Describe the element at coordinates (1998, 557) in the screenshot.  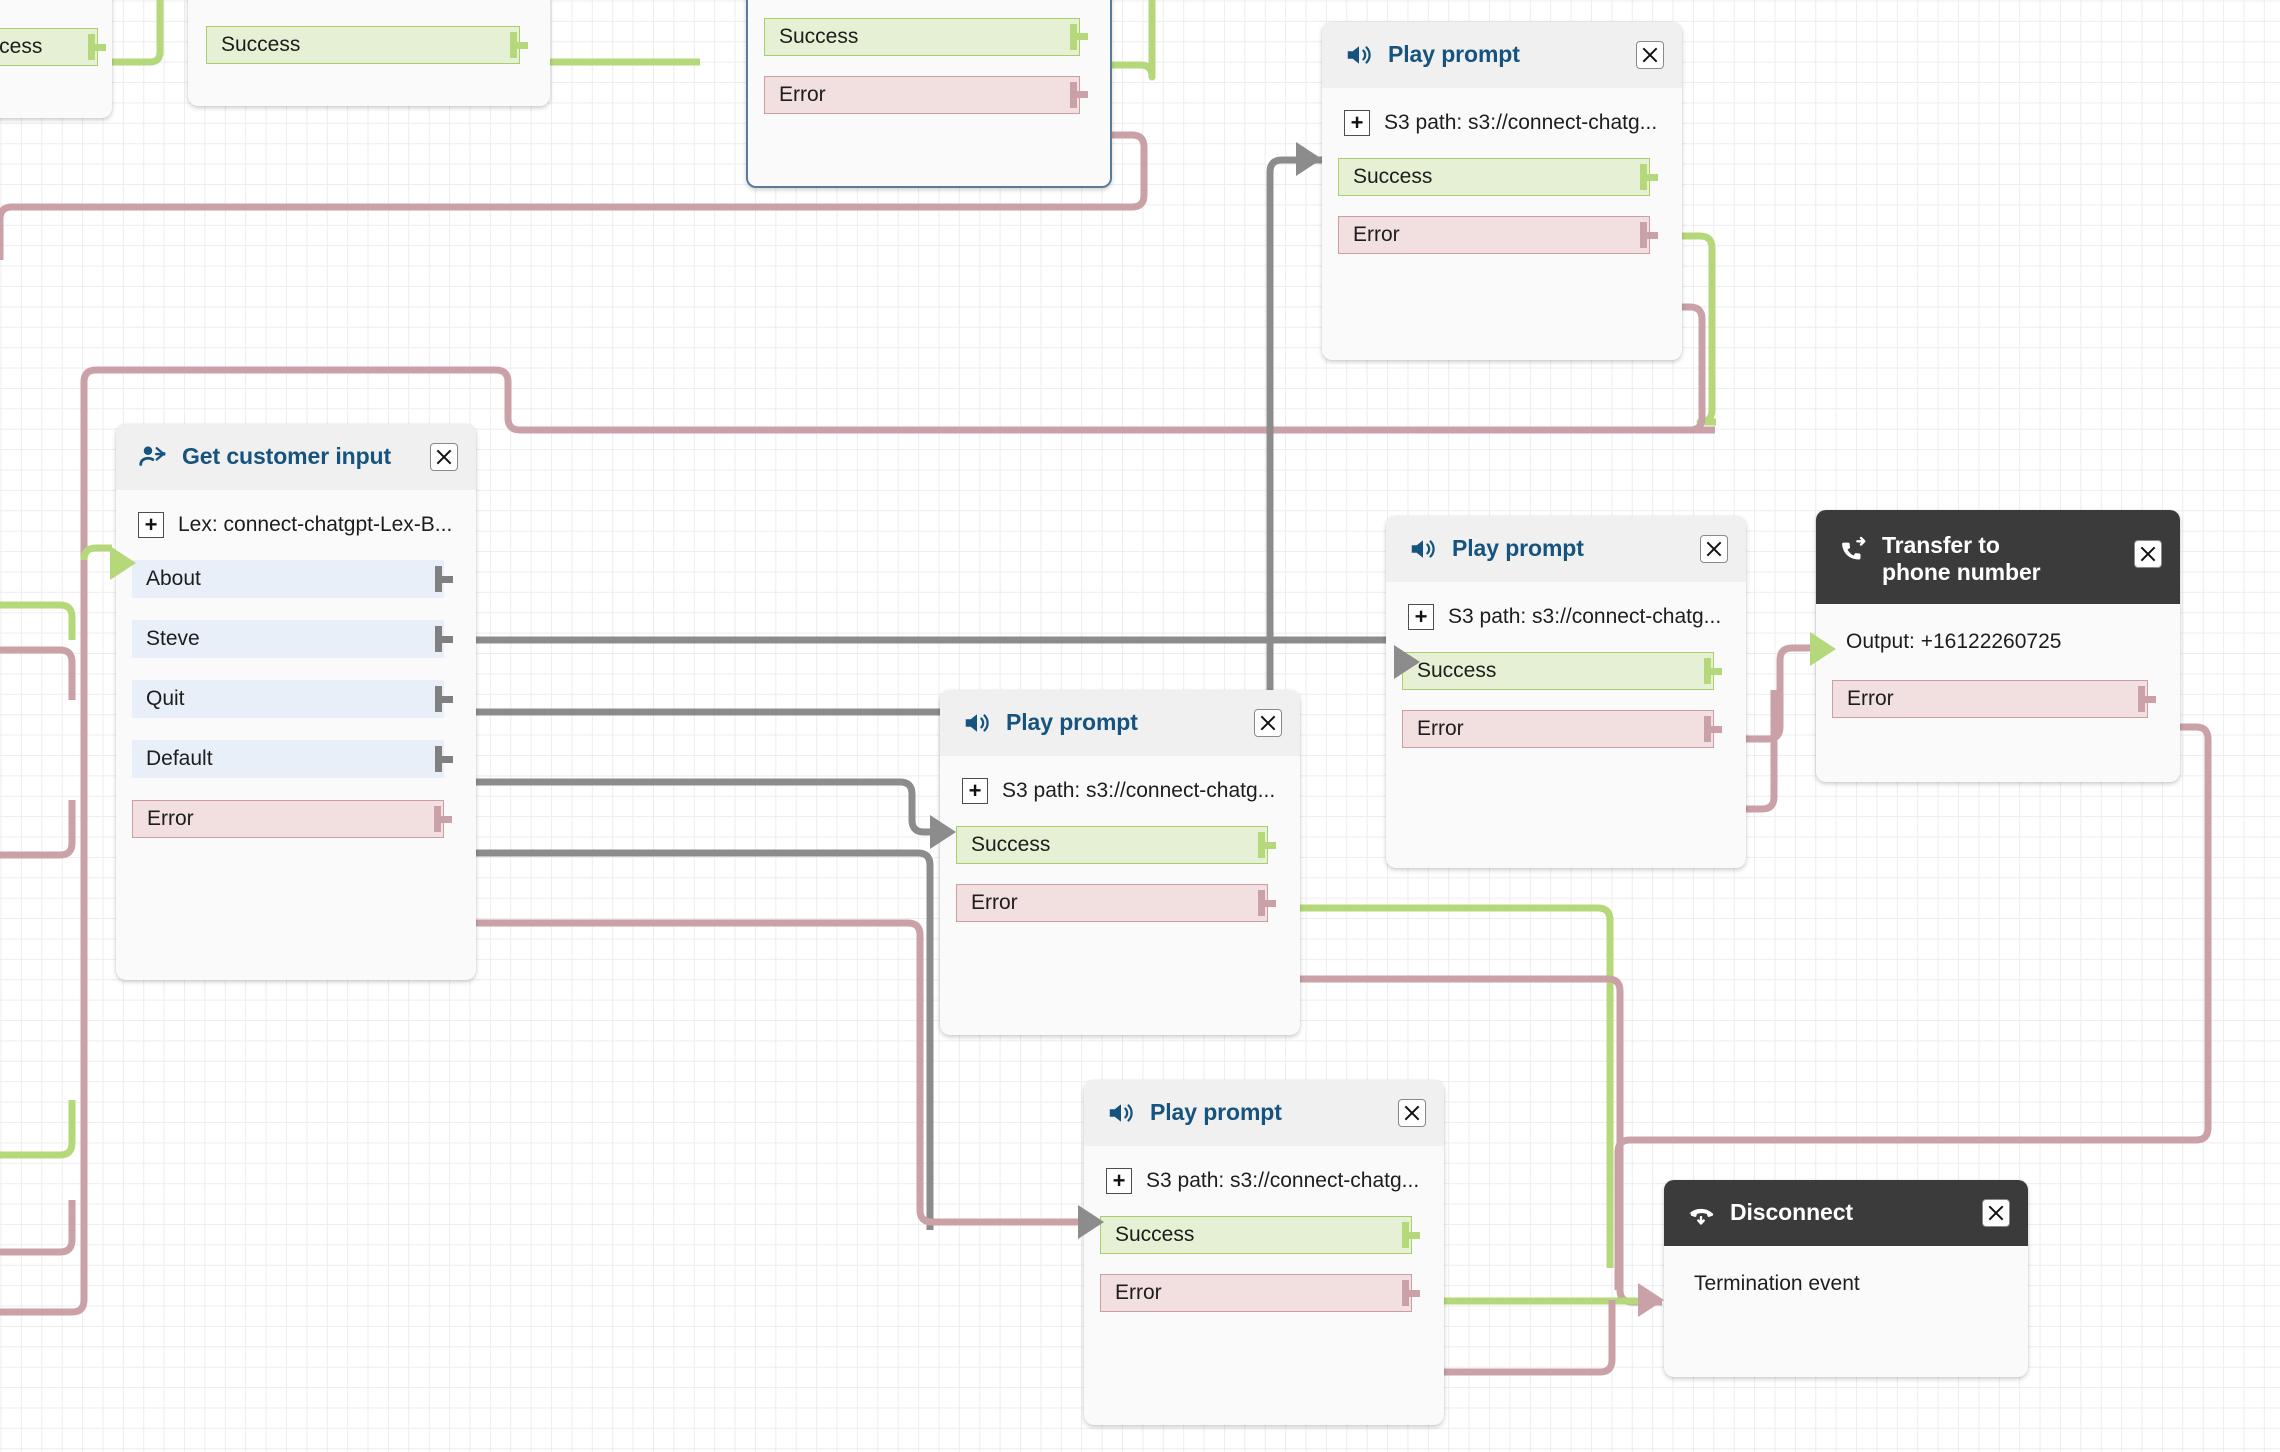
I see `node-header: Transfer to phone number` at that location.